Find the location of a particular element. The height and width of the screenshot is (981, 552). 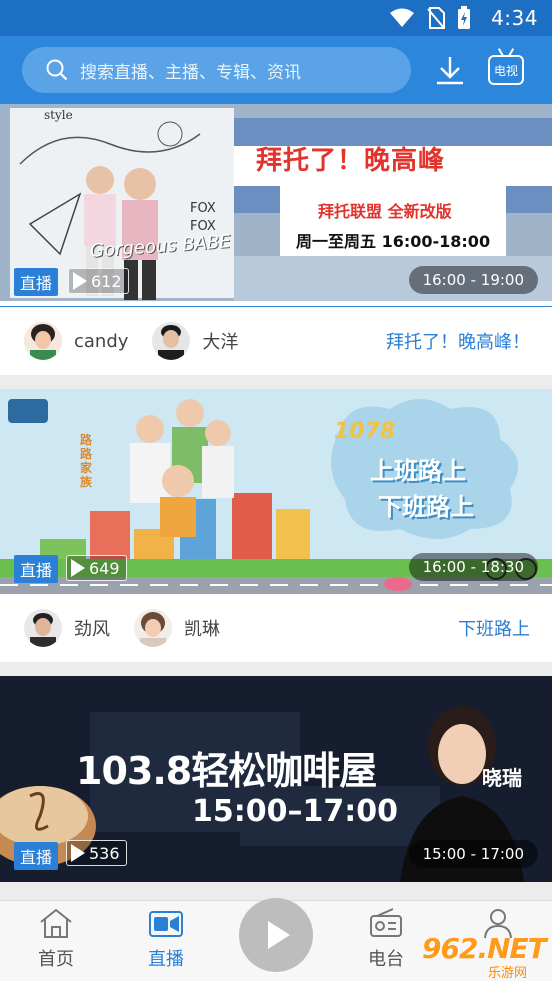

watermark-main: 962.NET is located at coordinates (484, 948).